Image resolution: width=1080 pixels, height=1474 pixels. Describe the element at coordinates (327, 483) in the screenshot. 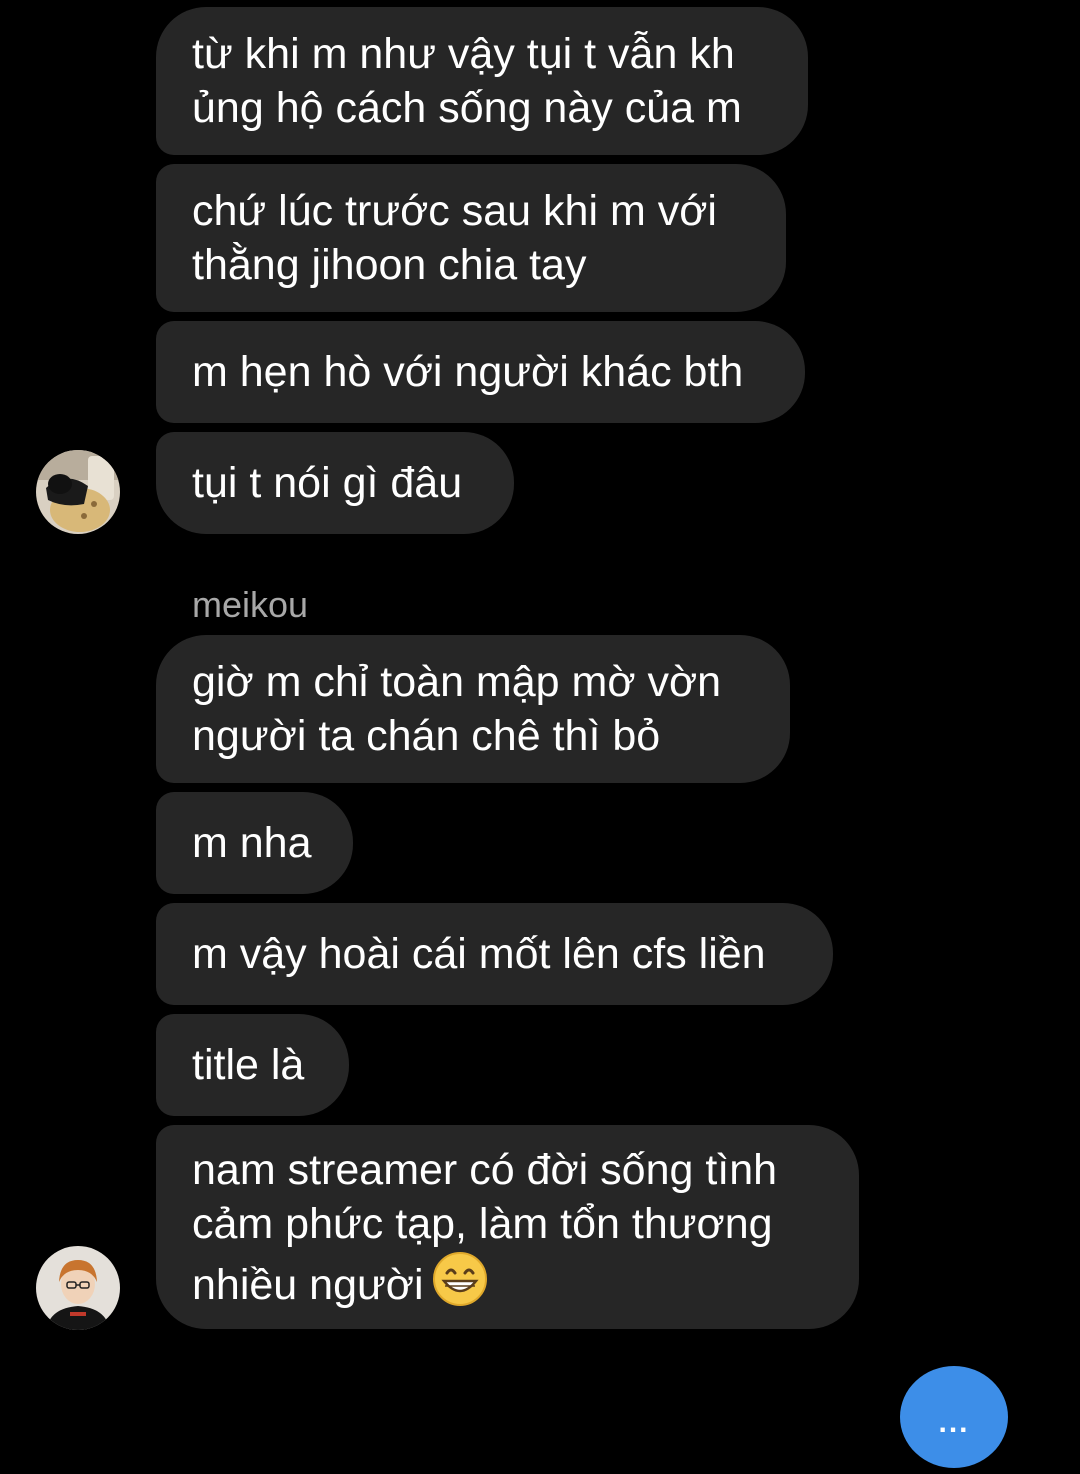

I see `message-text: tụi t nói gì đâu` at that location.